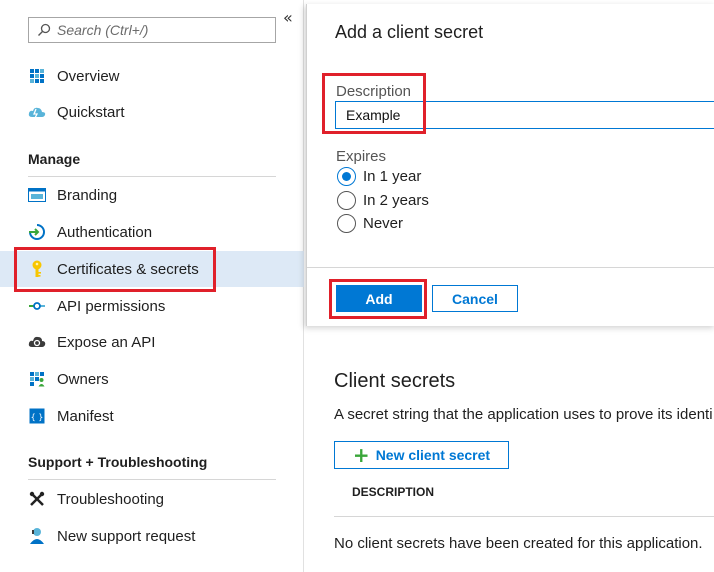 The height and width of the screenshot is (572, 714). What do you see at coordinates (475, 298) in the screenshot?
I see `cancel-button: Cancel` at bounding box center [475, 298].